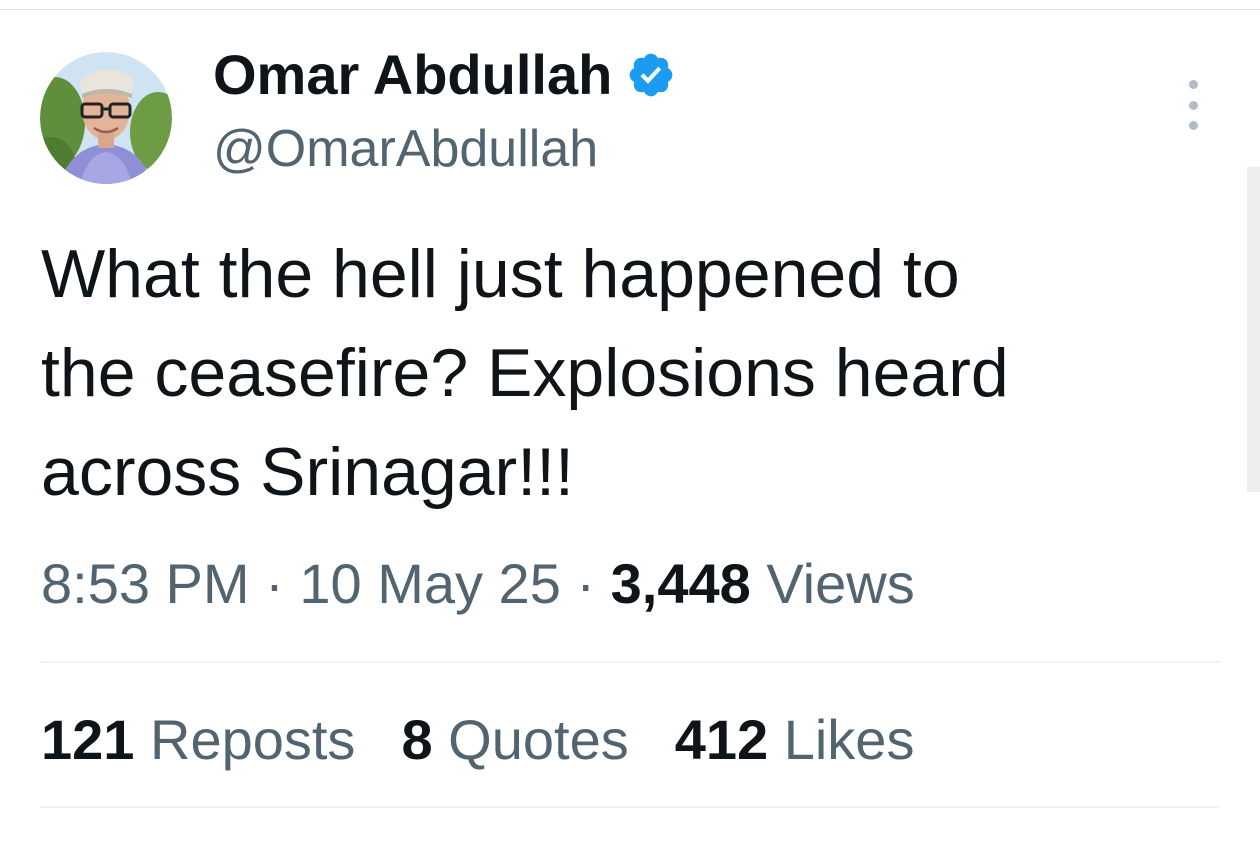 The image size is (1260, 848). Describe the element at coordinates (1253, 329) in the screenshot. I see `scrollbar` at that location.